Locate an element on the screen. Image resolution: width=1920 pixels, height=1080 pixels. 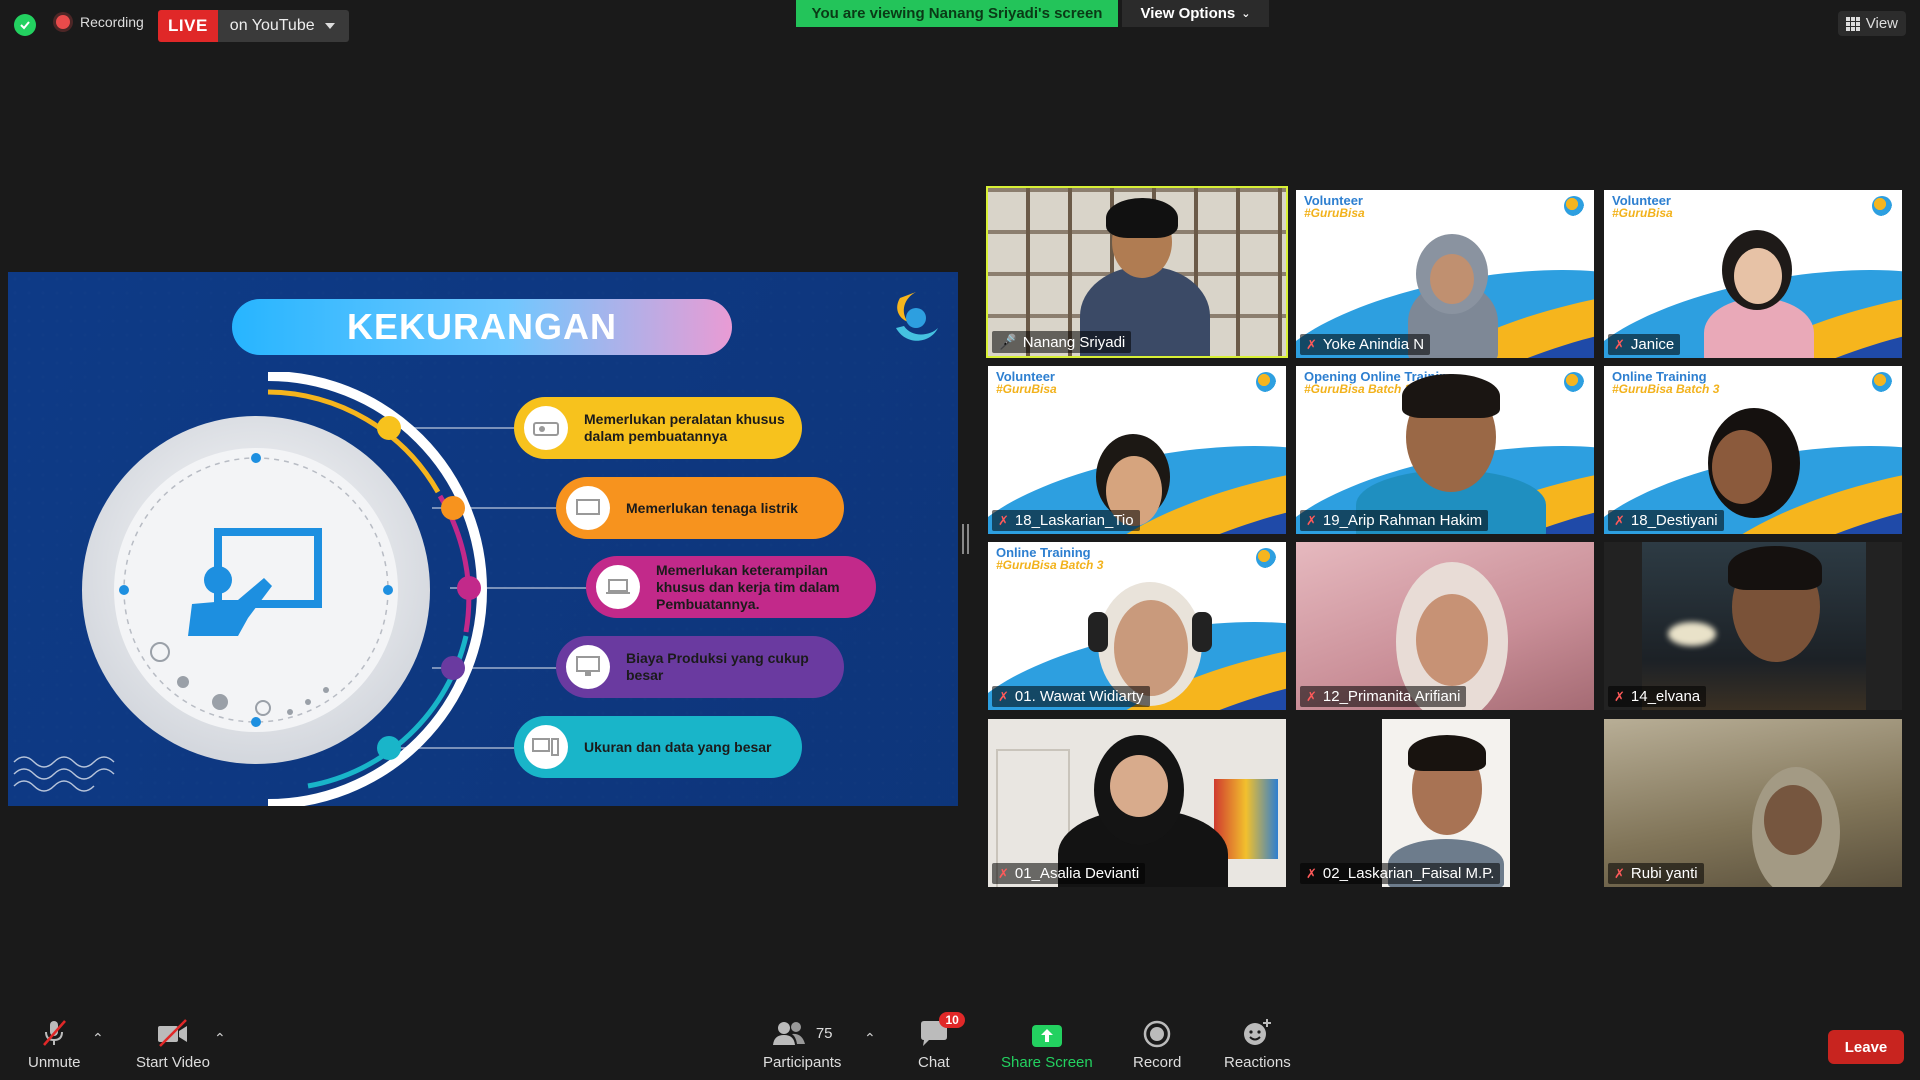
live-destination-dropdown: on YouTube is located at coordinates (283, 26).